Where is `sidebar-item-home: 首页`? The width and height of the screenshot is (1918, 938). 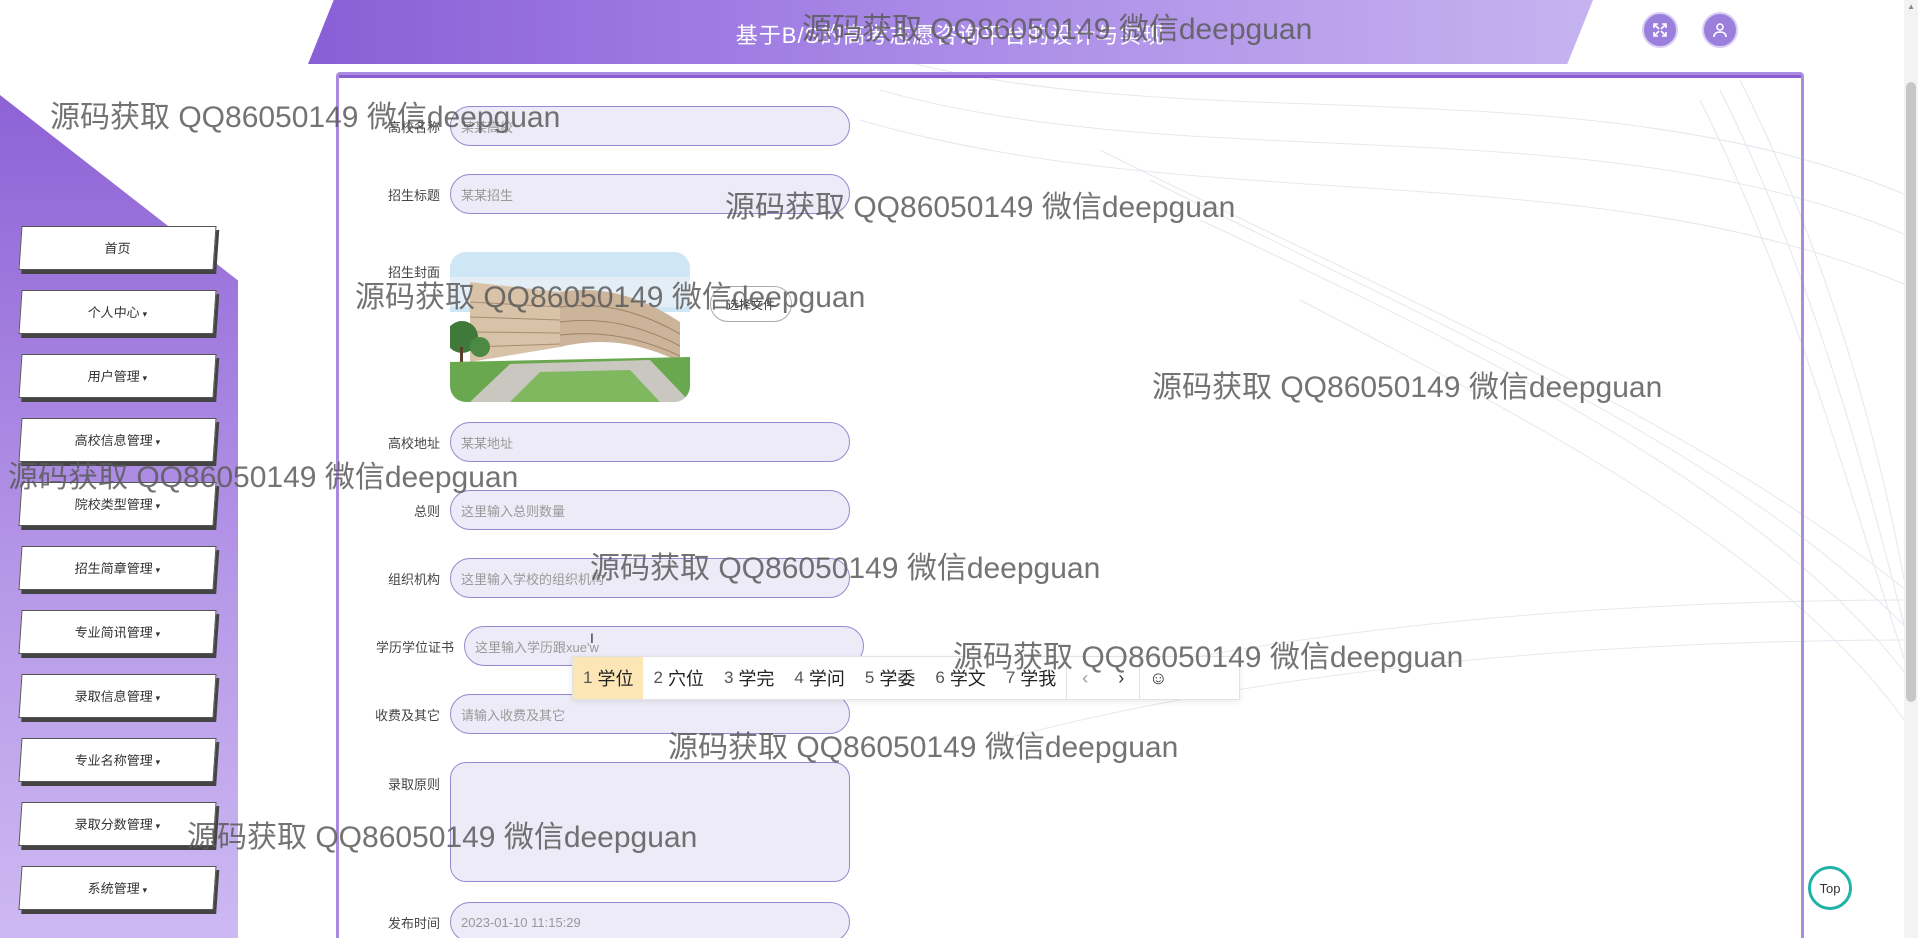 sidebar-item-home: 首页 is located at coordinates (117, 248).